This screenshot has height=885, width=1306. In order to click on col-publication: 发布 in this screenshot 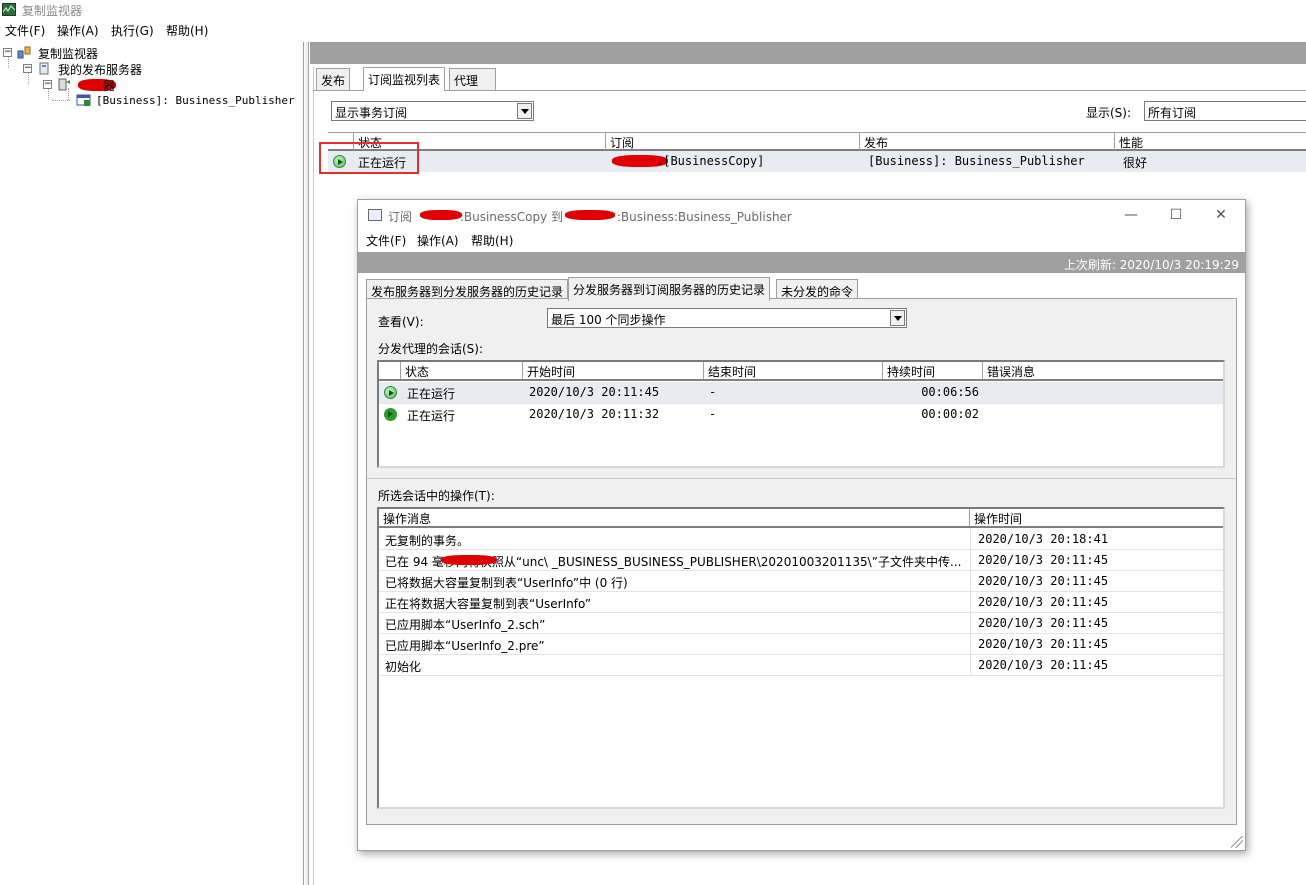, I will do `click(987, 141)`.